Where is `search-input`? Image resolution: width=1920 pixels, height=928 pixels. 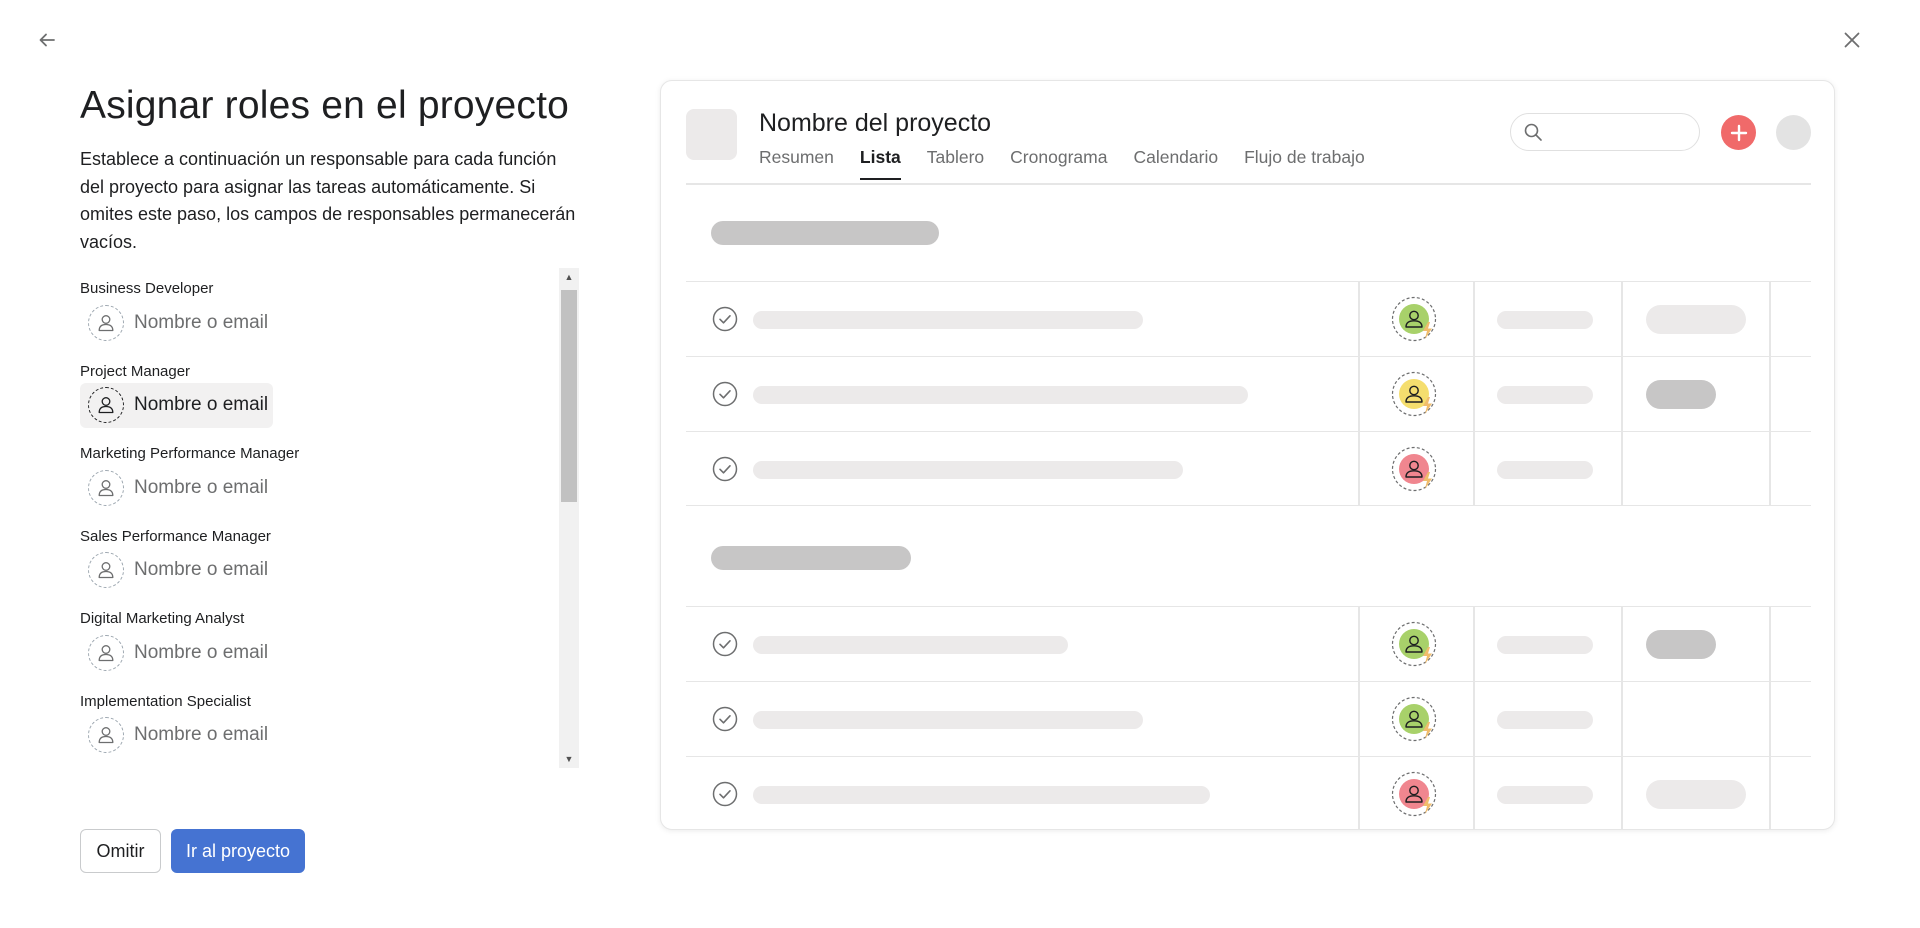
search-input is located at coordinates (1605, 132).